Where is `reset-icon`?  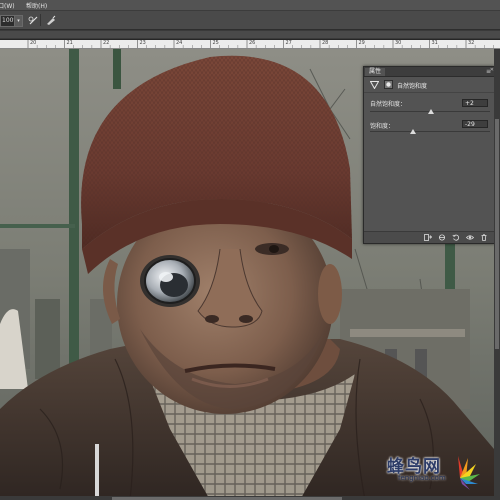 reset-icon is located at coordinates (456, 237).